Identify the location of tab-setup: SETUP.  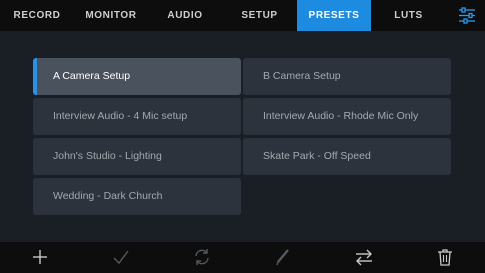
(259, 15).